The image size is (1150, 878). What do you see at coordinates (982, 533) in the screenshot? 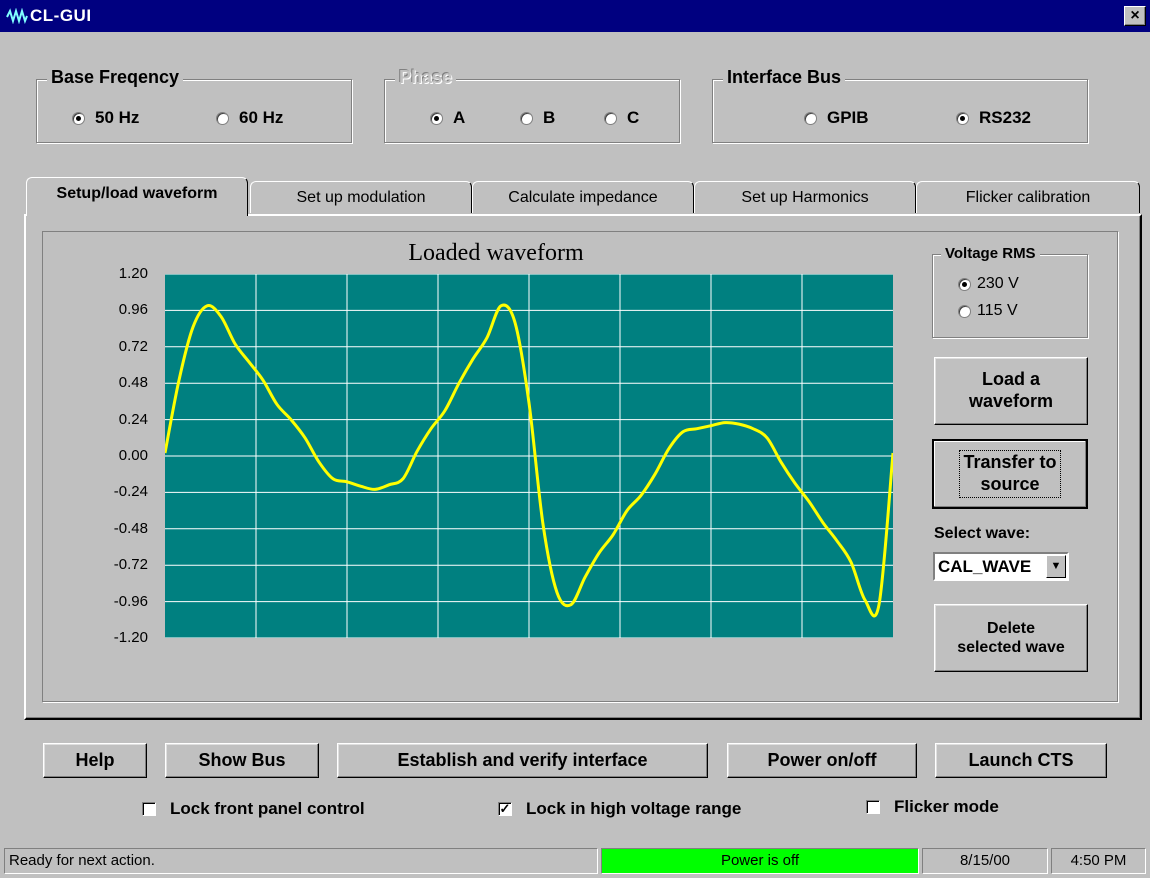
I see `select-wave-label: Select wave:` at bounding box center [982, 533].